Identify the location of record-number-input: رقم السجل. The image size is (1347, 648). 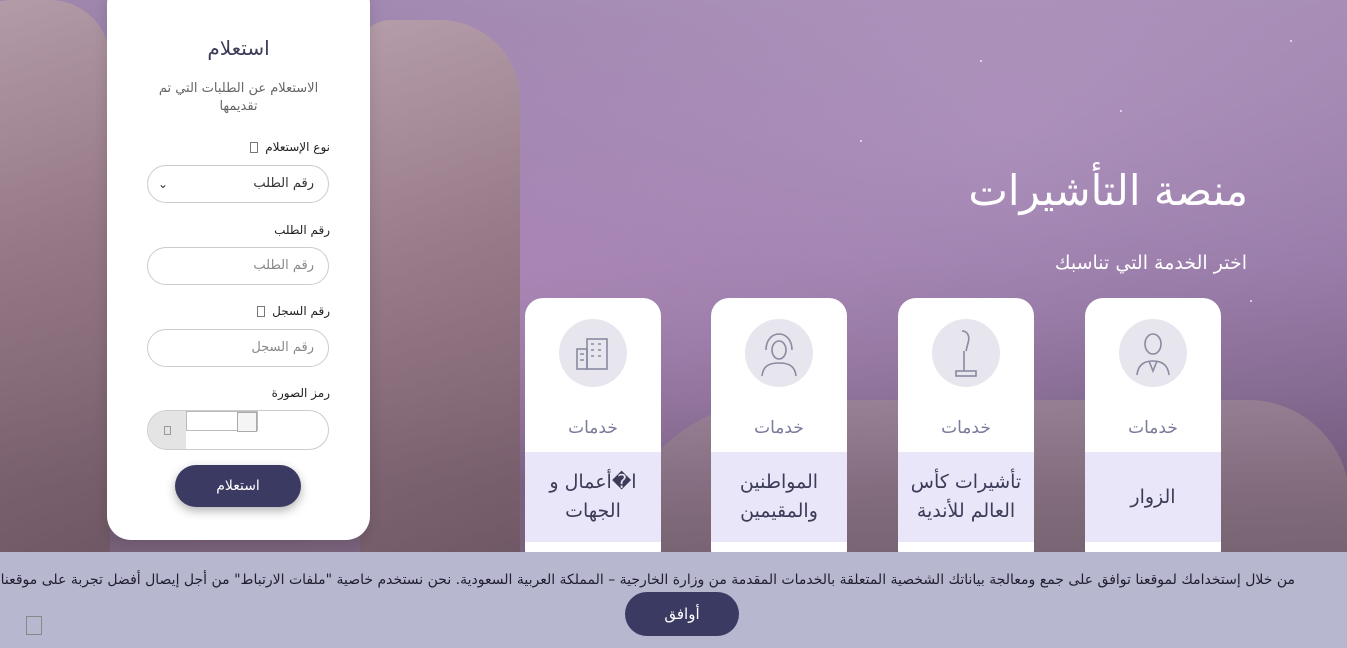
(238, 348).